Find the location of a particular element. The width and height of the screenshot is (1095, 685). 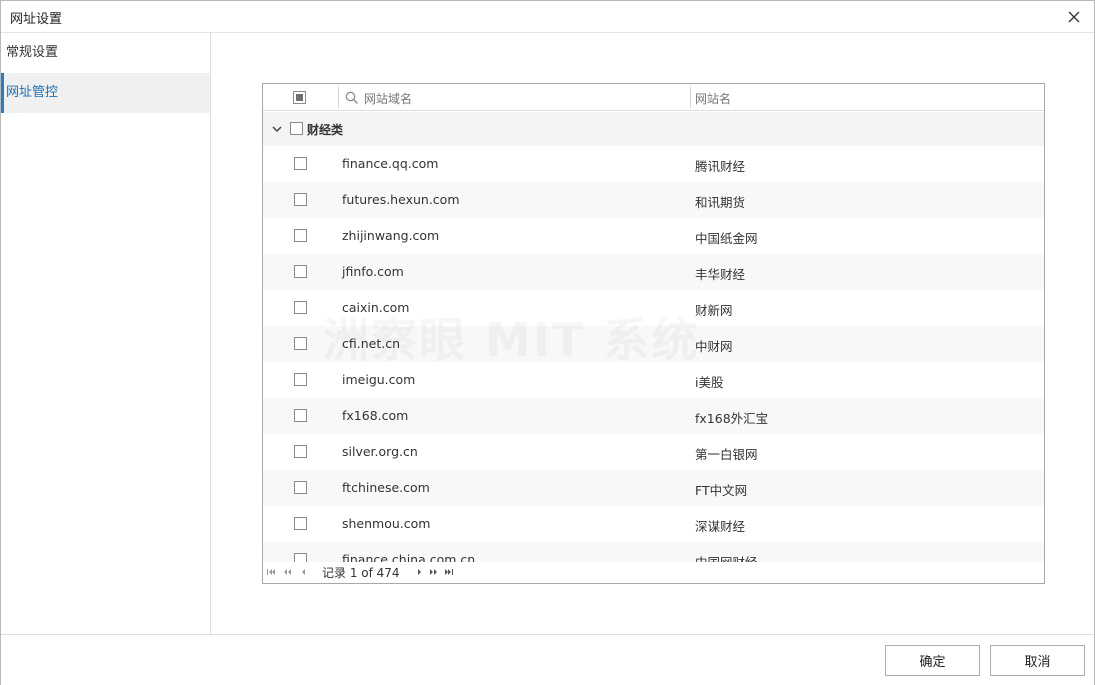

row-domain: imeigu.com is located at coordinates (379, 379).